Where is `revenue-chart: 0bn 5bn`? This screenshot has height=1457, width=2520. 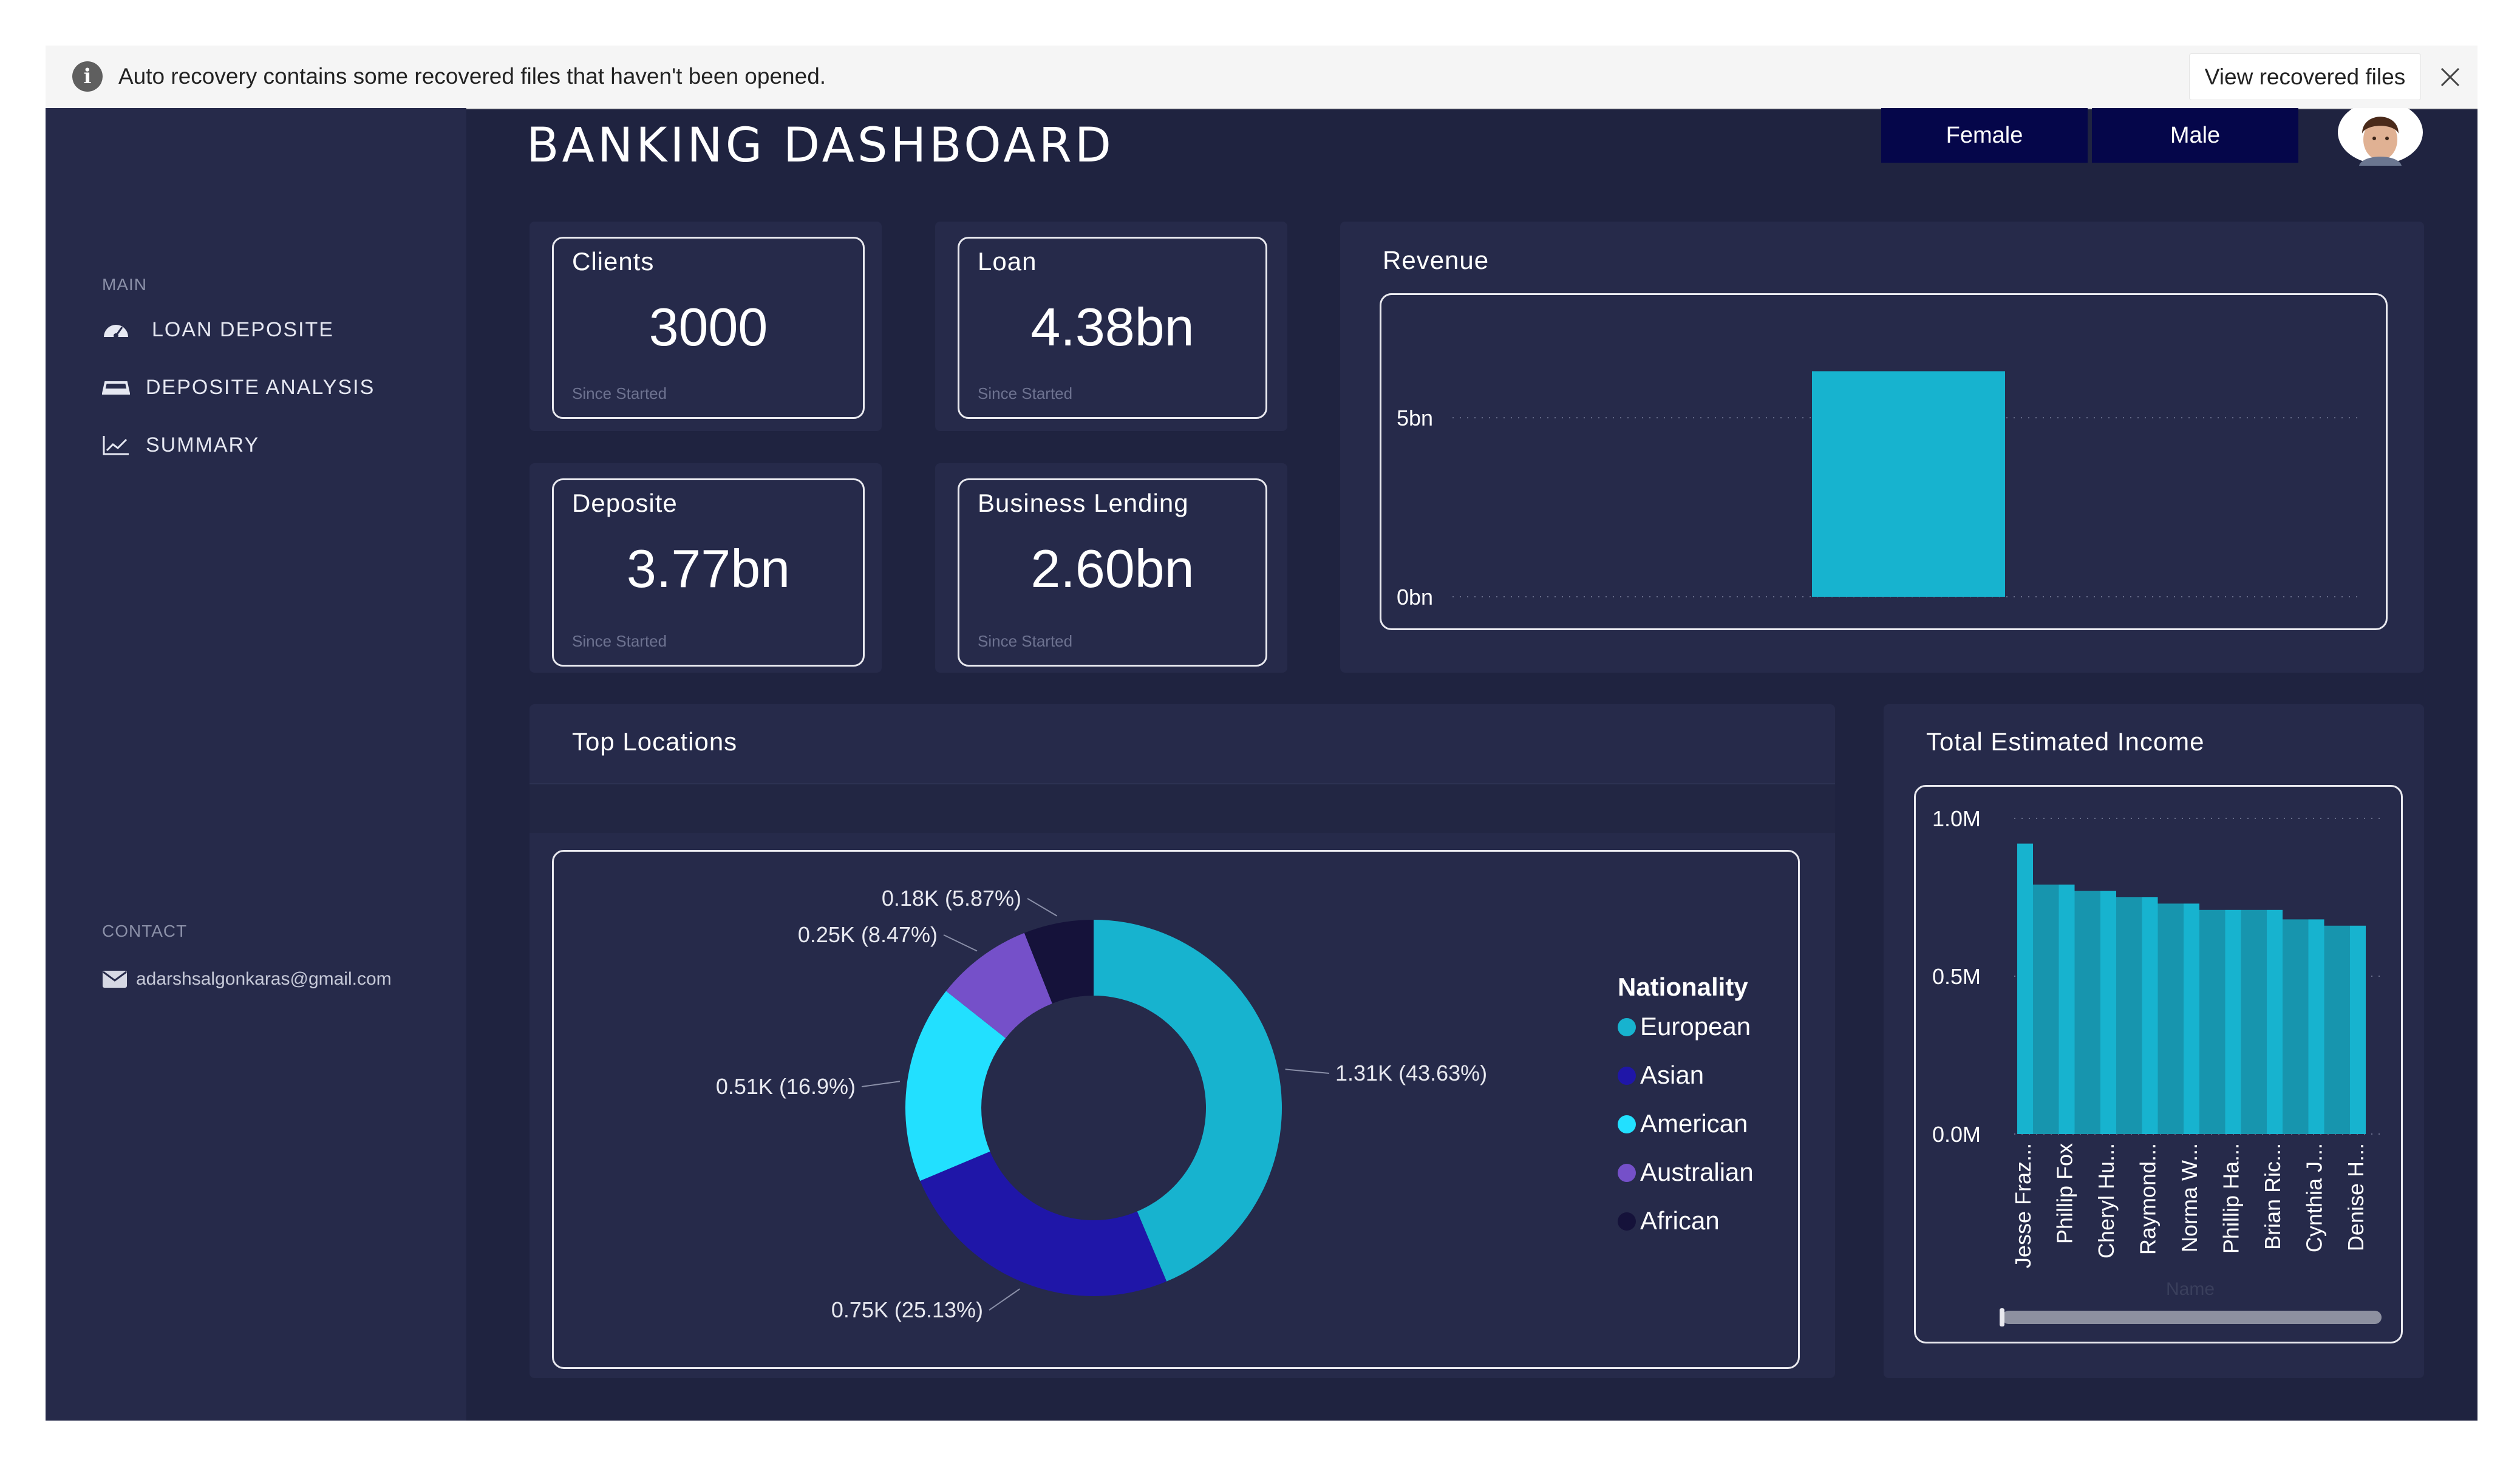 revenue-chart: 0bn 5bn is located at coordinates (1884, 461).